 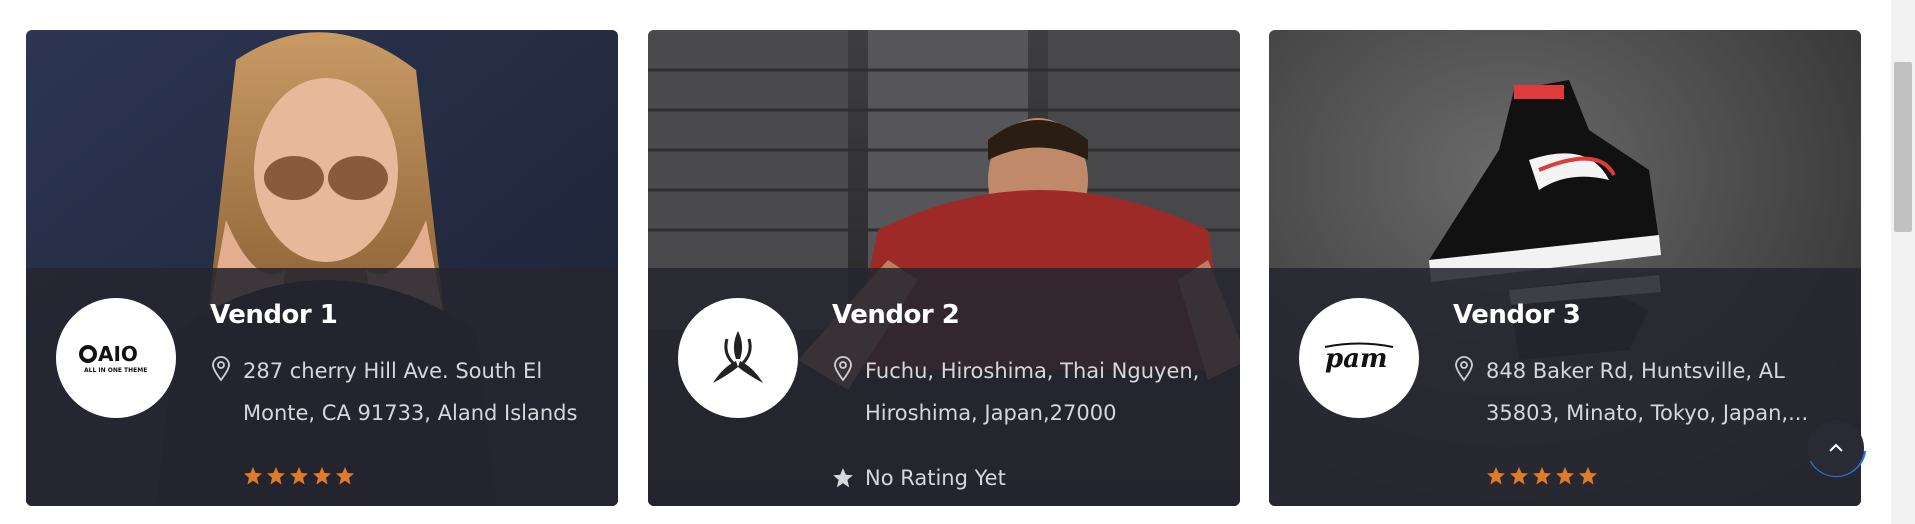 I want to click on svg-text: AIO, so click(x=118, y=354).